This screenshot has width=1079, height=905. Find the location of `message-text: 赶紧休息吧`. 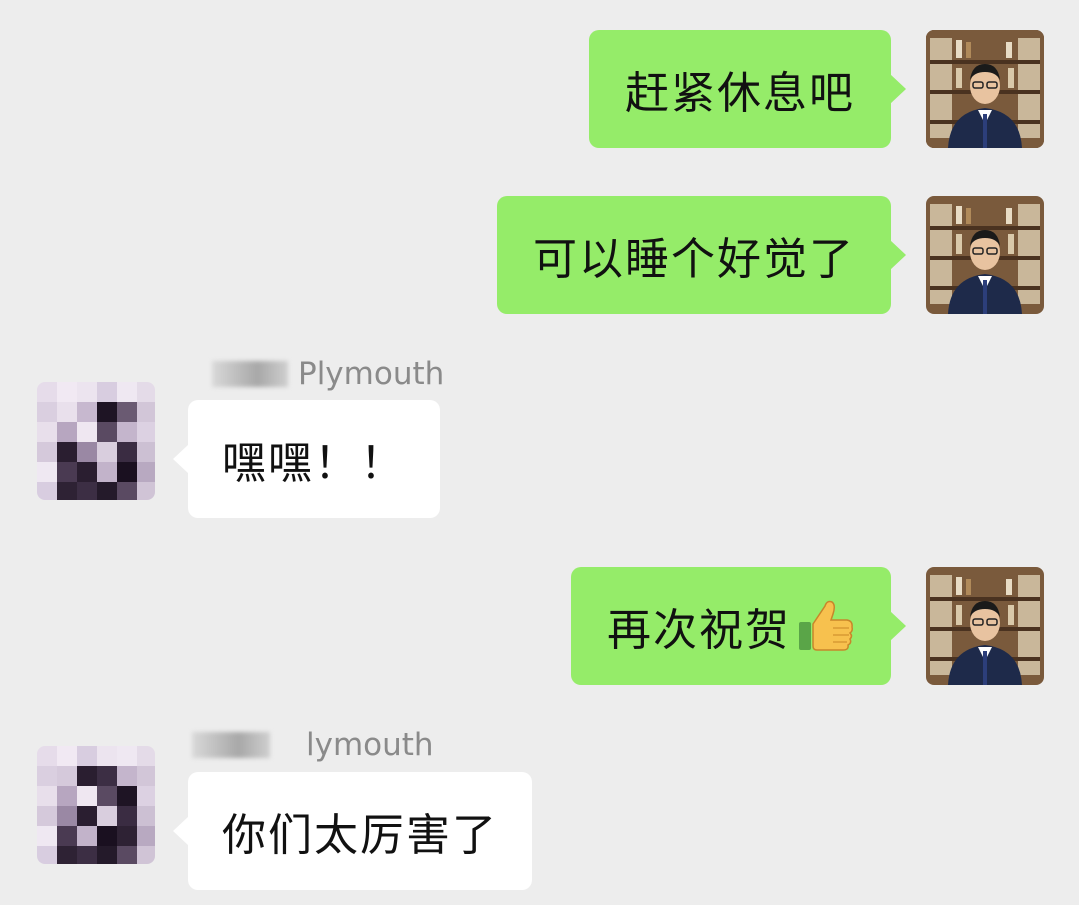

message-text: 赶紧休息吧 is located at coordinates (740, 93).